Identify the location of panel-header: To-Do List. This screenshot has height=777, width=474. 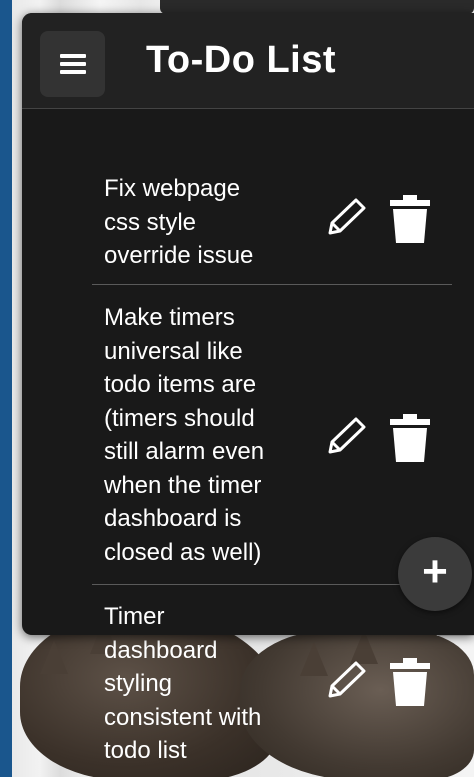
(248, 61).